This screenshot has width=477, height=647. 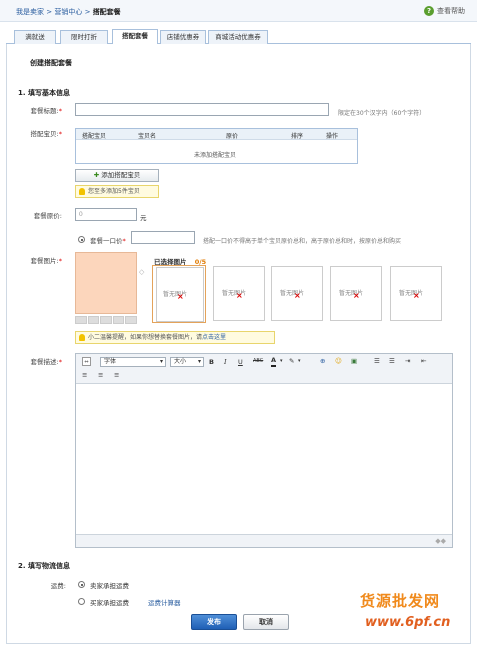 What do you see at coordinates (147, 136) in the screenshot?
I see `column-header: 宝贝名` at bounding box center [147, 136].